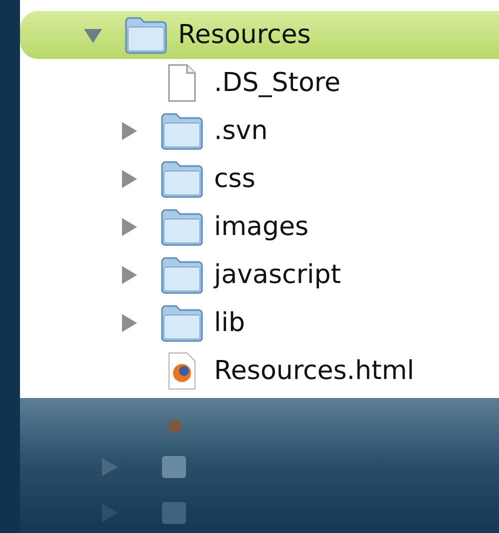 The width and height of the screenshot is (499, 533). Describe the element at coordinates (276, 275) in the screenshot. I see `file-name: javascript` at that location.